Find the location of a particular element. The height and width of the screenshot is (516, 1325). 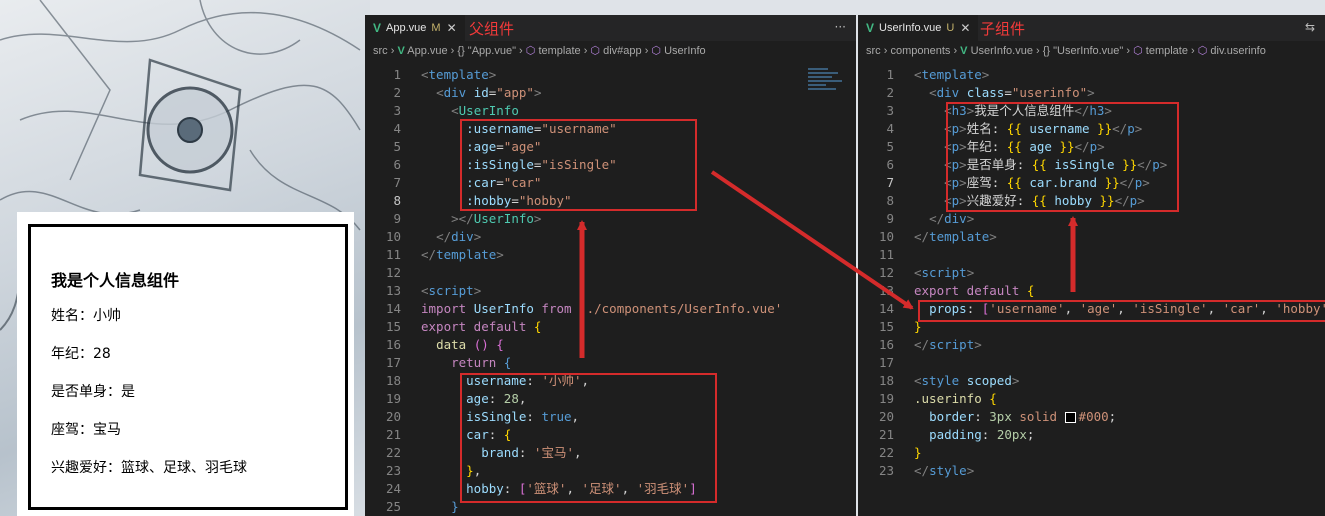

breadcrumb-item: App.vue is located at coordinates (427, 51).